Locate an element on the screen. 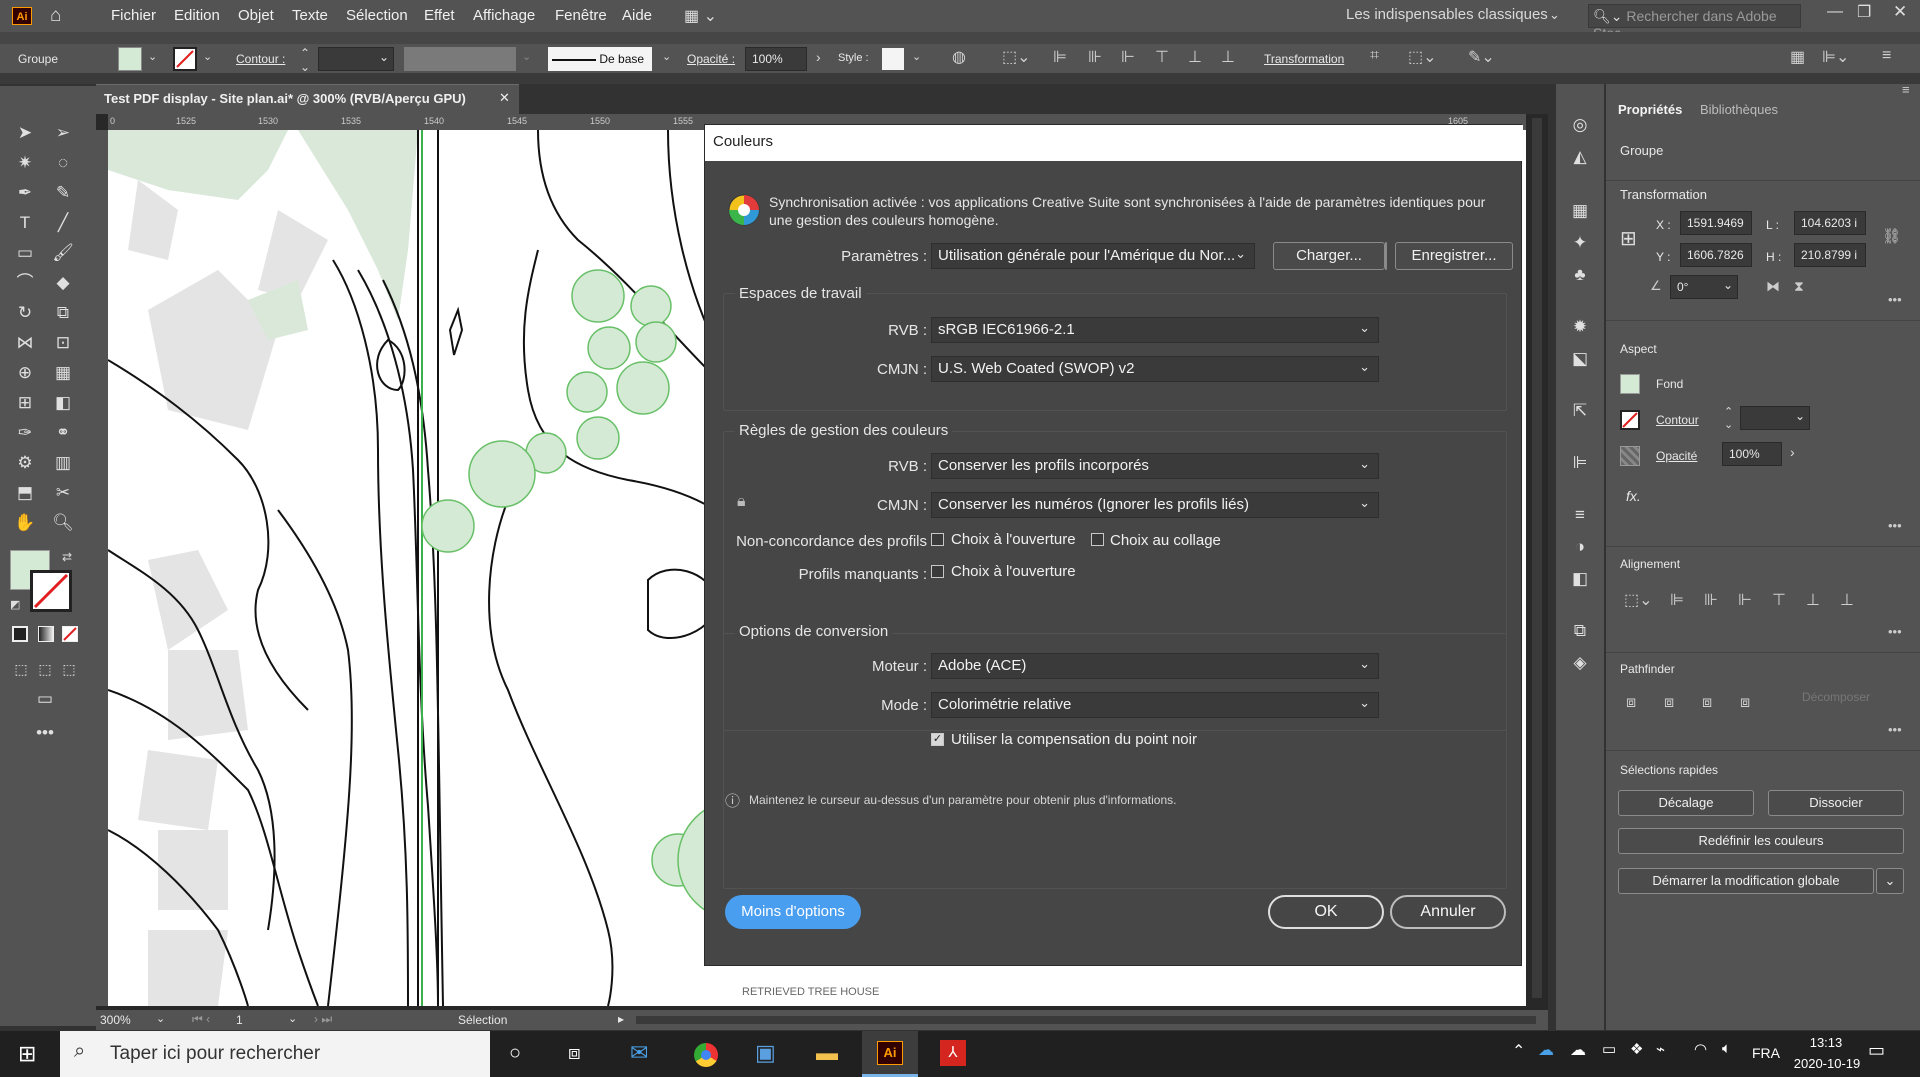 Image resolution: width=1920 pixels, height=1077 pixels. tab-libraries: Bibliothèques is located at coordinates (1739, 109).